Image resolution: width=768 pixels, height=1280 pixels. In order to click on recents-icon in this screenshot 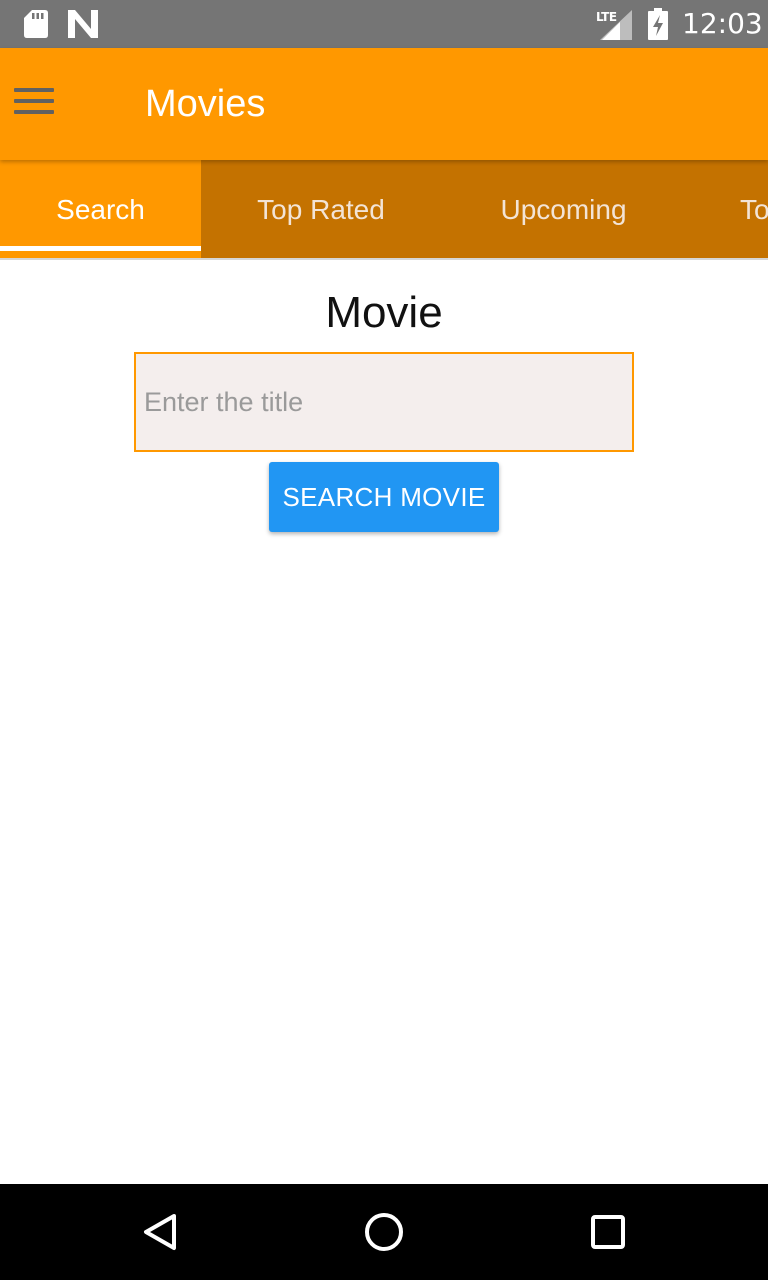, I will do `click(608, 1232)`.